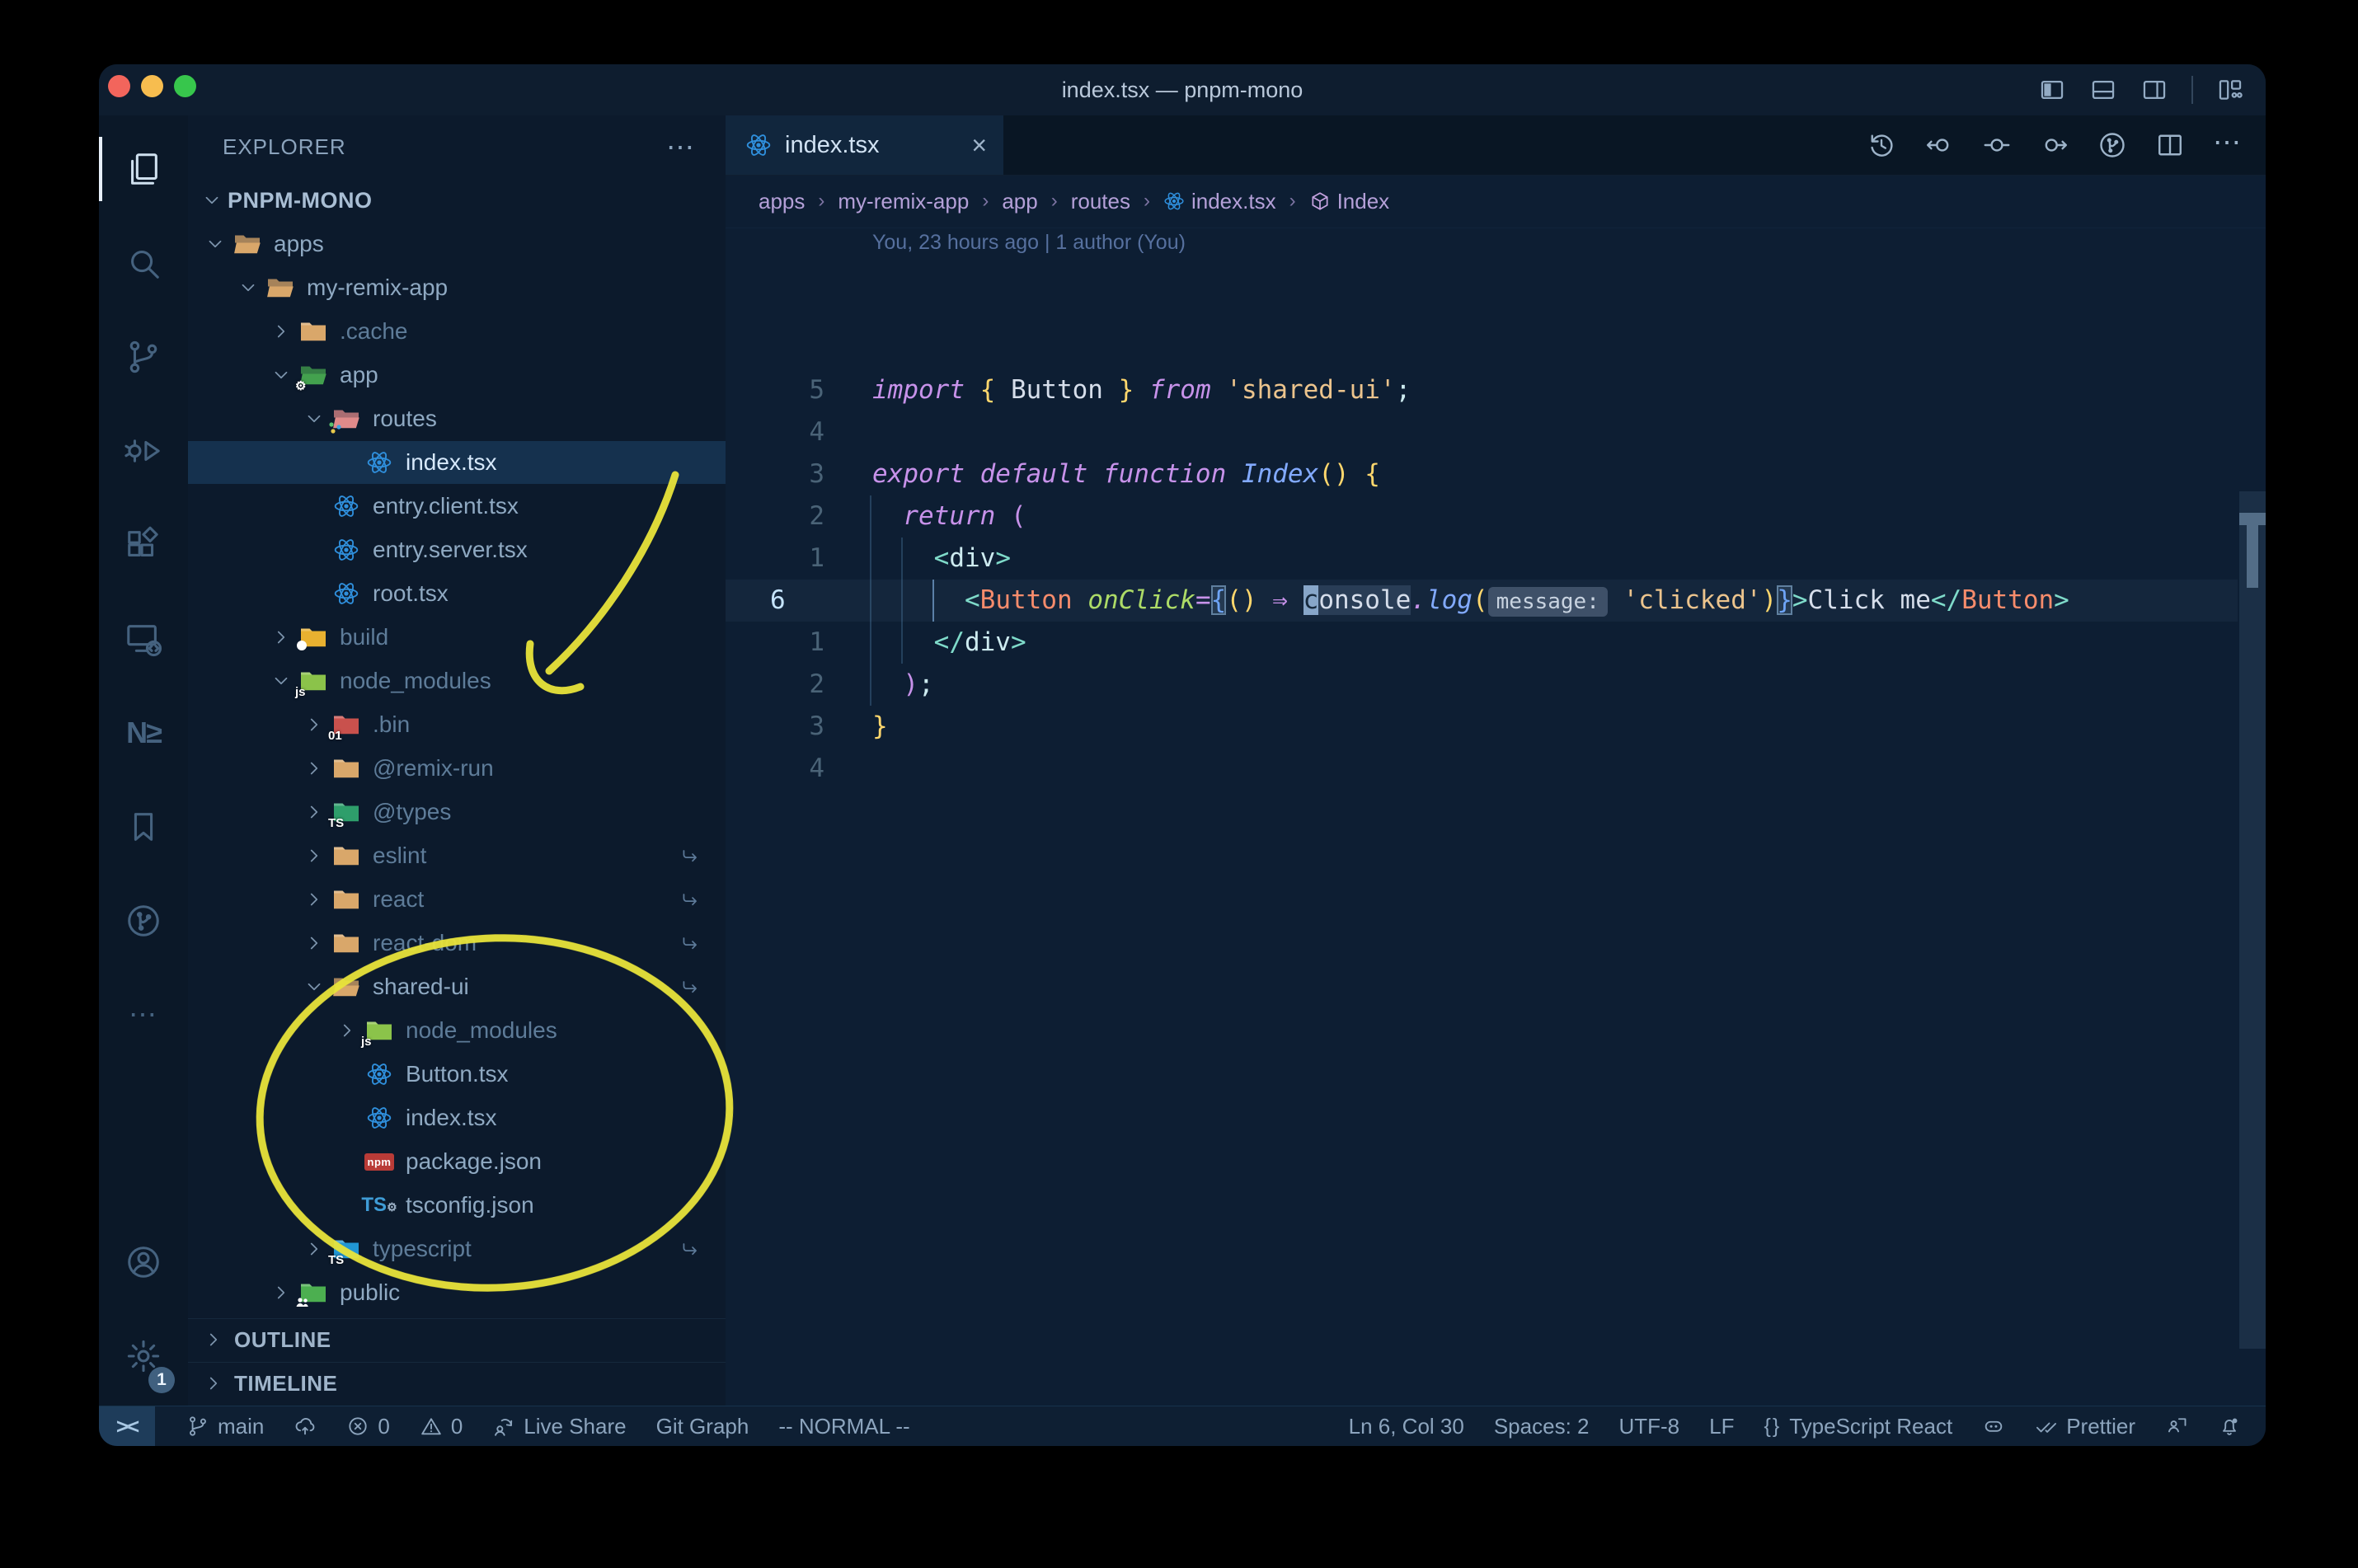 This screenshot has height=1568, width=2358. What do you see at coordinates (457, 200) in the screenshot?
I see `tree-item-pnpm-mono: PNPM-MONO` at bounding box center [457, 200].